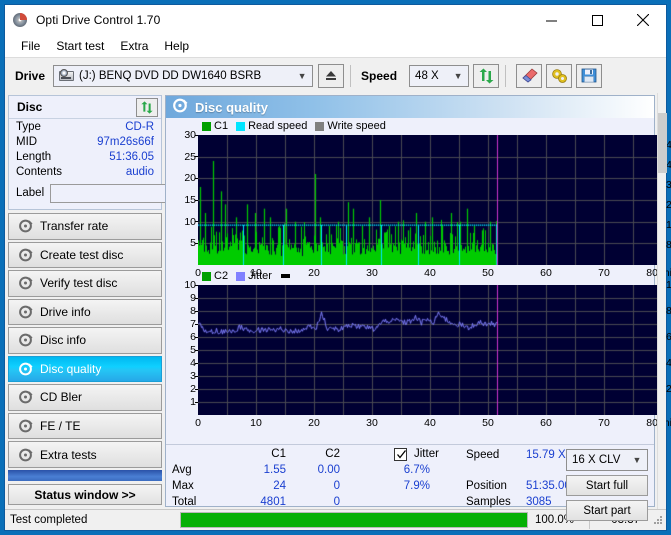  I want to click on sidebar-item-drive-info: Drive info, so click(85, 312).